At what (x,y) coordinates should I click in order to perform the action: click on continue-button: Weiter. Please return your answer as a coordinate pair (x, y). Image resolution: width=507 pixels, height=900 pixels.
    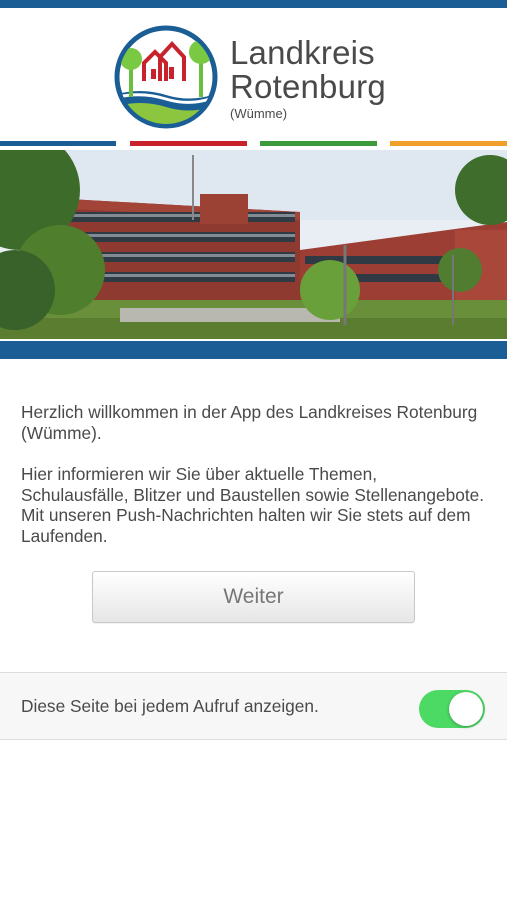
    Looking at the image, I should click on (253, 597).